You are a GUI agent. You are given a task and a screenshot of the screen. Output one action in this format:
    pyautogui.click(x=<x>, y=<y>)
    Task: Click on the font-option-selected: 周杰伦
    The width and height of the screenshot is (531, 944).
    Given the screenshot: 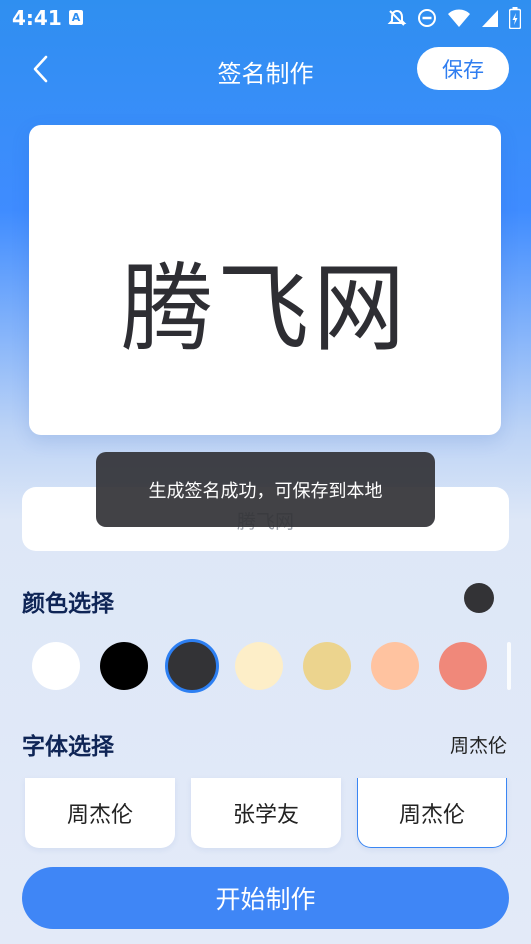 What is the action you would take?
    pyautogui.click(x=432, y=813)
    